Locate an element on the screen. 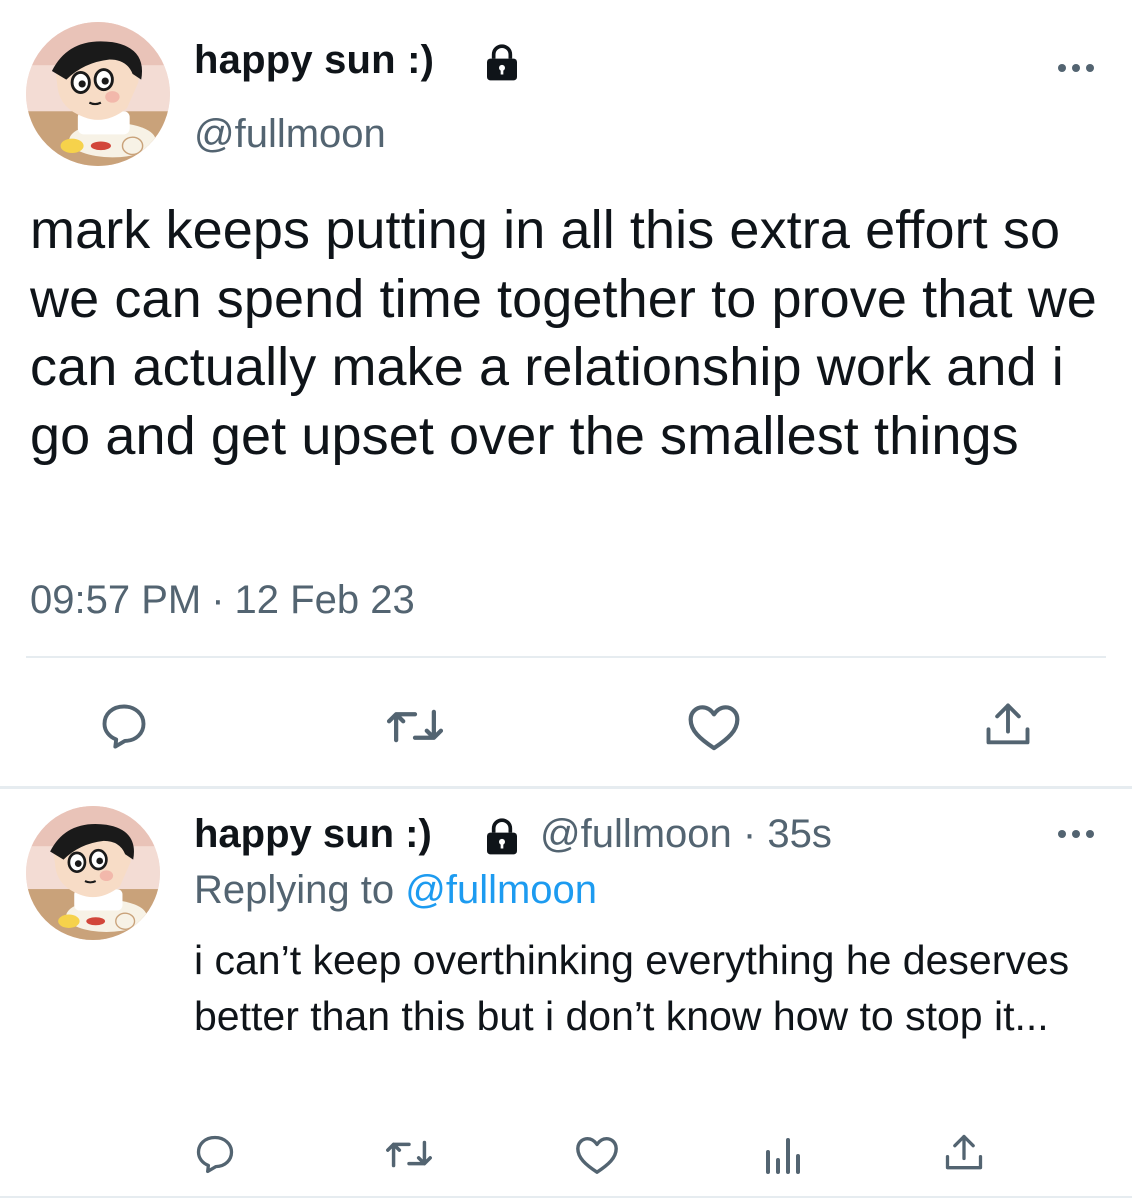 The image size is (1132, 1200). reply-meta: @fullmoon · 35s is located at coordinates (686, 834).